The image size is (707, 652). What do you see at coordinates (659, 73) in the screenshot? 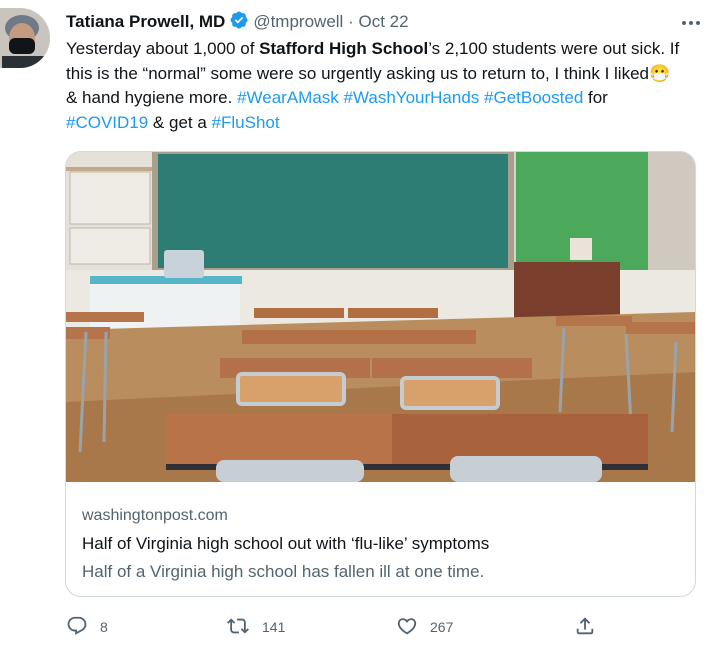
I see `mask-emoji: 😷` at bounding box center [659, 73].